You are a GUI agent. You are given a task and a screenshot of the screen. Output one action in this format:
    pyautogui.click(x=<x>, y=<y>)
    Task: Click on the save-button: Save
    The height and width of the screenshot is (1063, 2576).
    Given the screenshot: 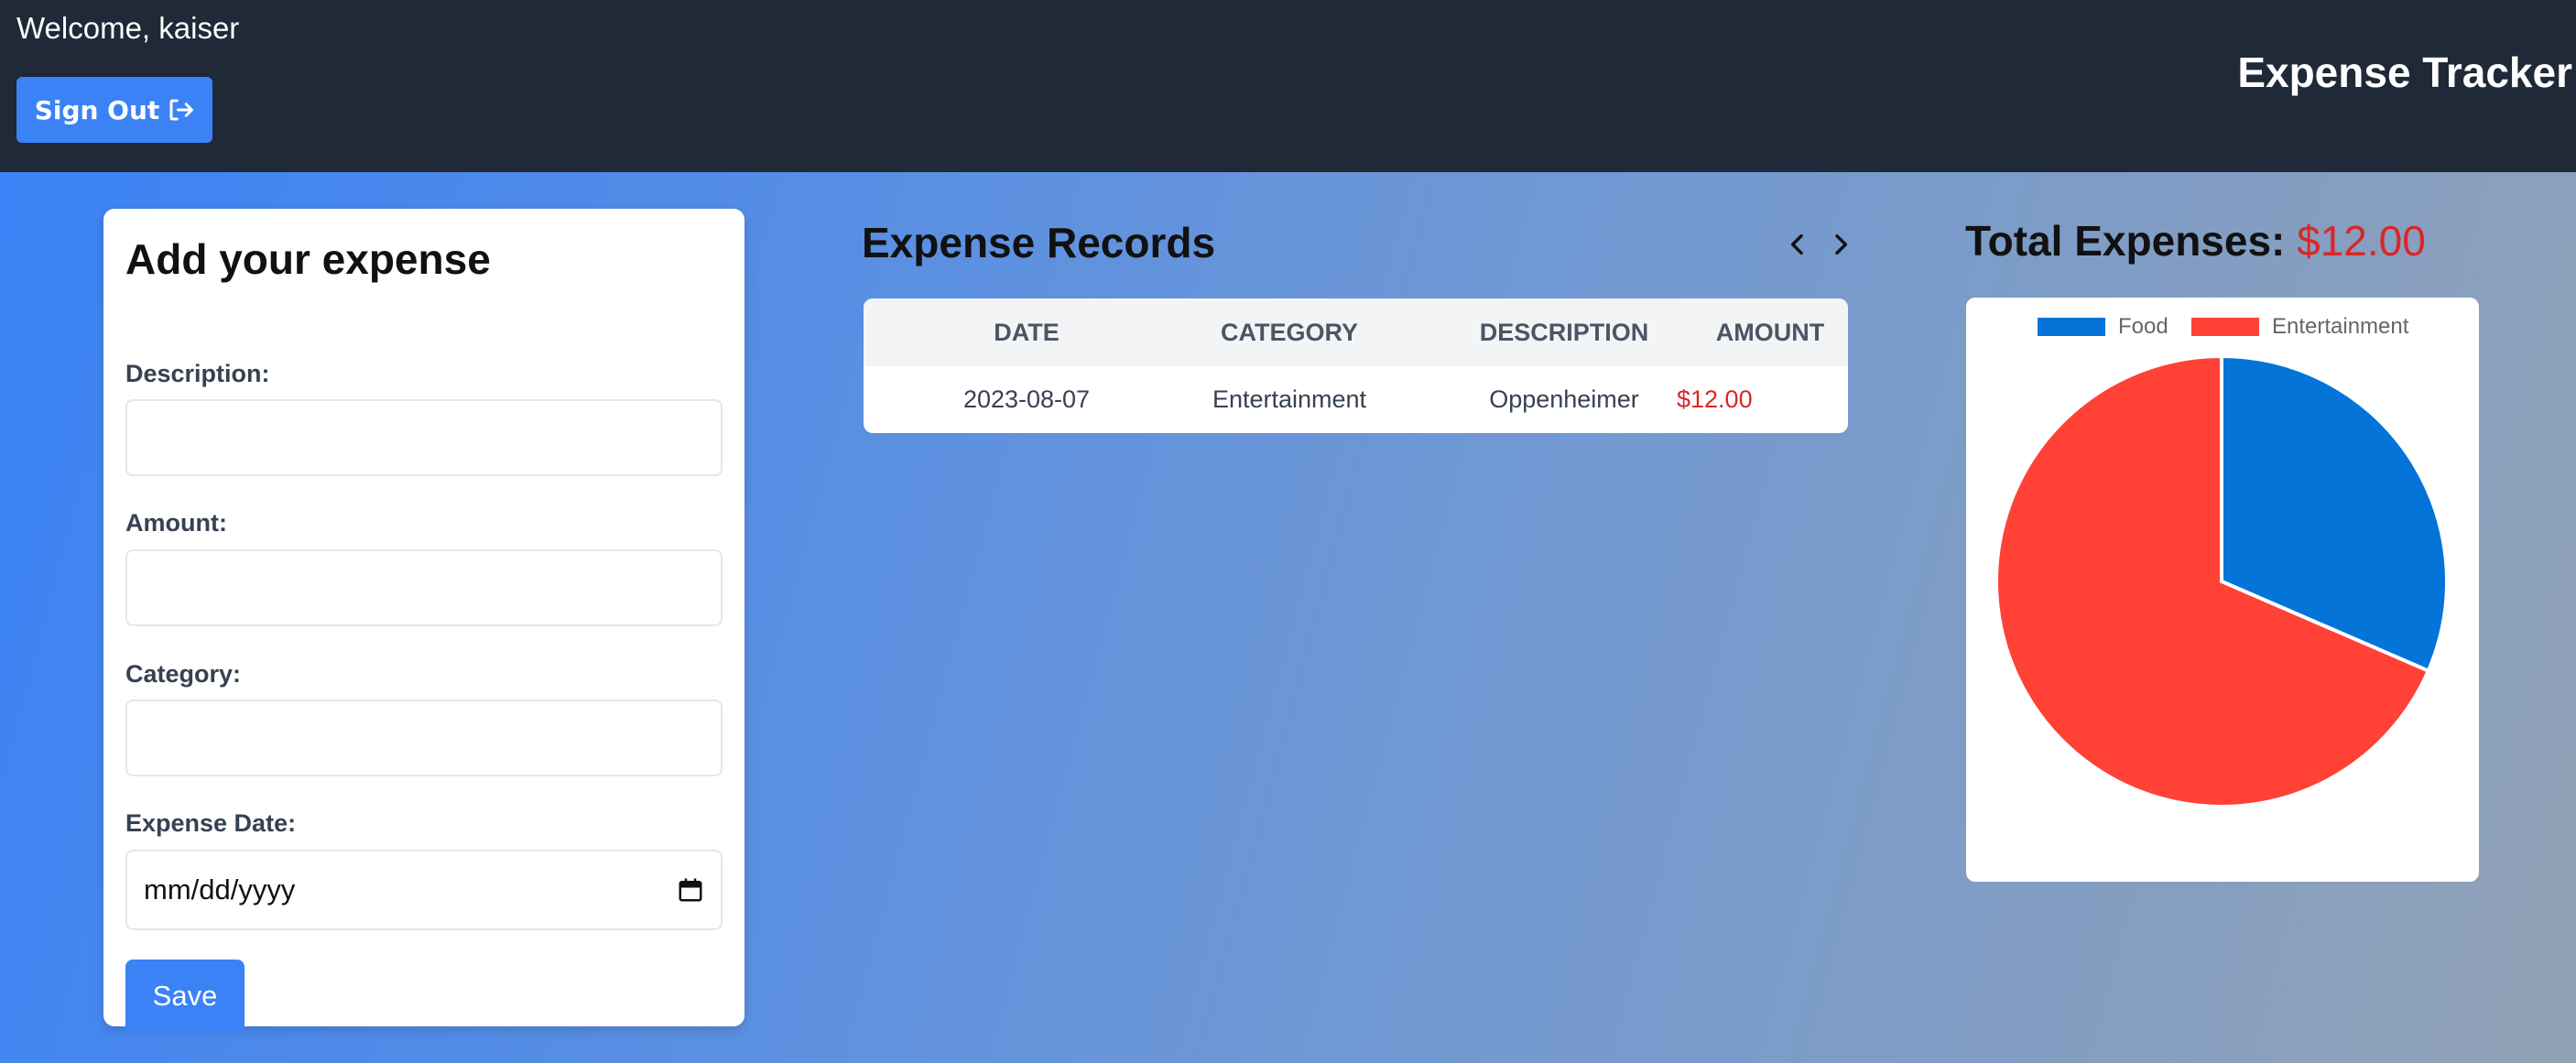 What is the action you would take?
    pyautogui.click(x=185, y=996)
    